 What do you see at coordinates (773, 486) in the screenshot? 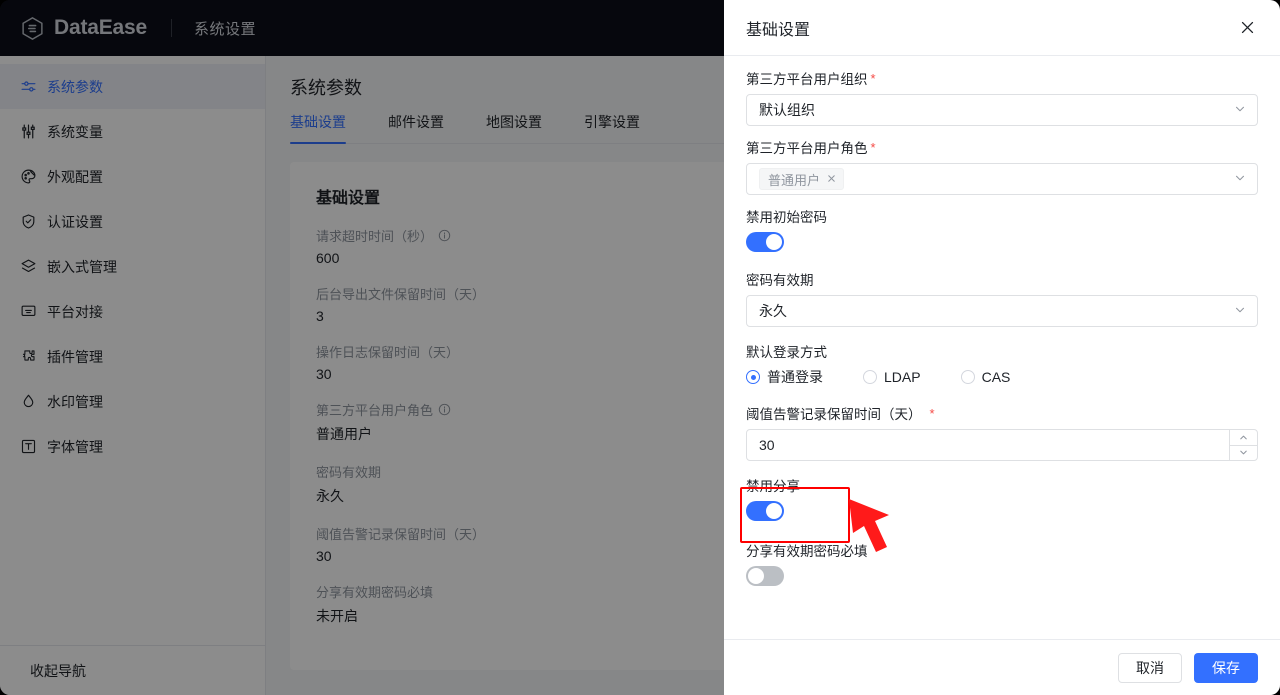
I see `field-label: 禁用分享` at bounding box center [773, 486].